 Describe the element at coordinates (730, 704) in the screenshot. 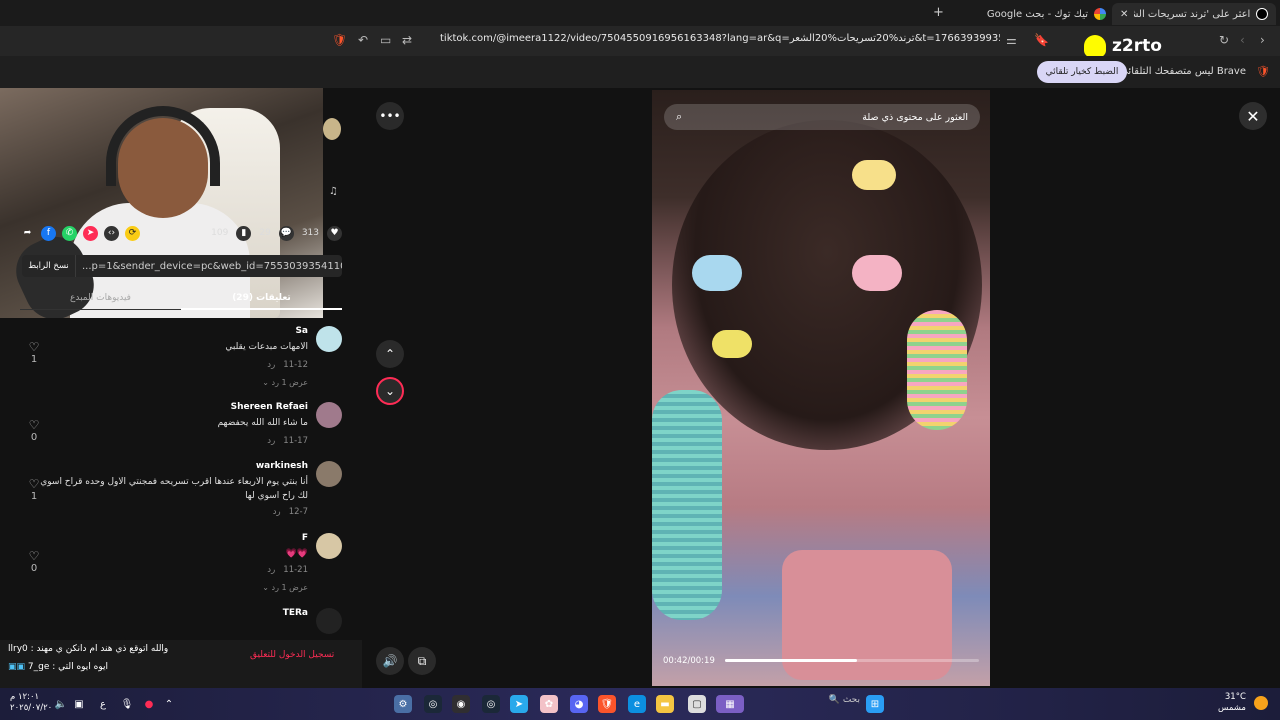

I see `game-icon: ▦` at that location.